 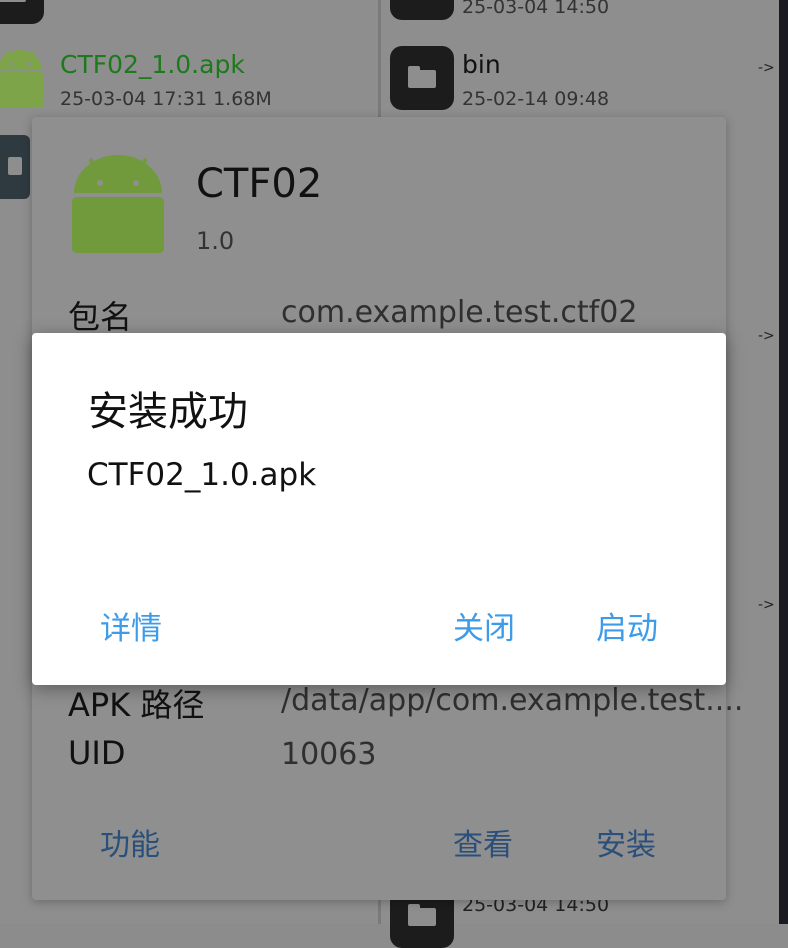 I want to click on dialog-message: CTF02_1.0.apk, so click(x=202, y=475).